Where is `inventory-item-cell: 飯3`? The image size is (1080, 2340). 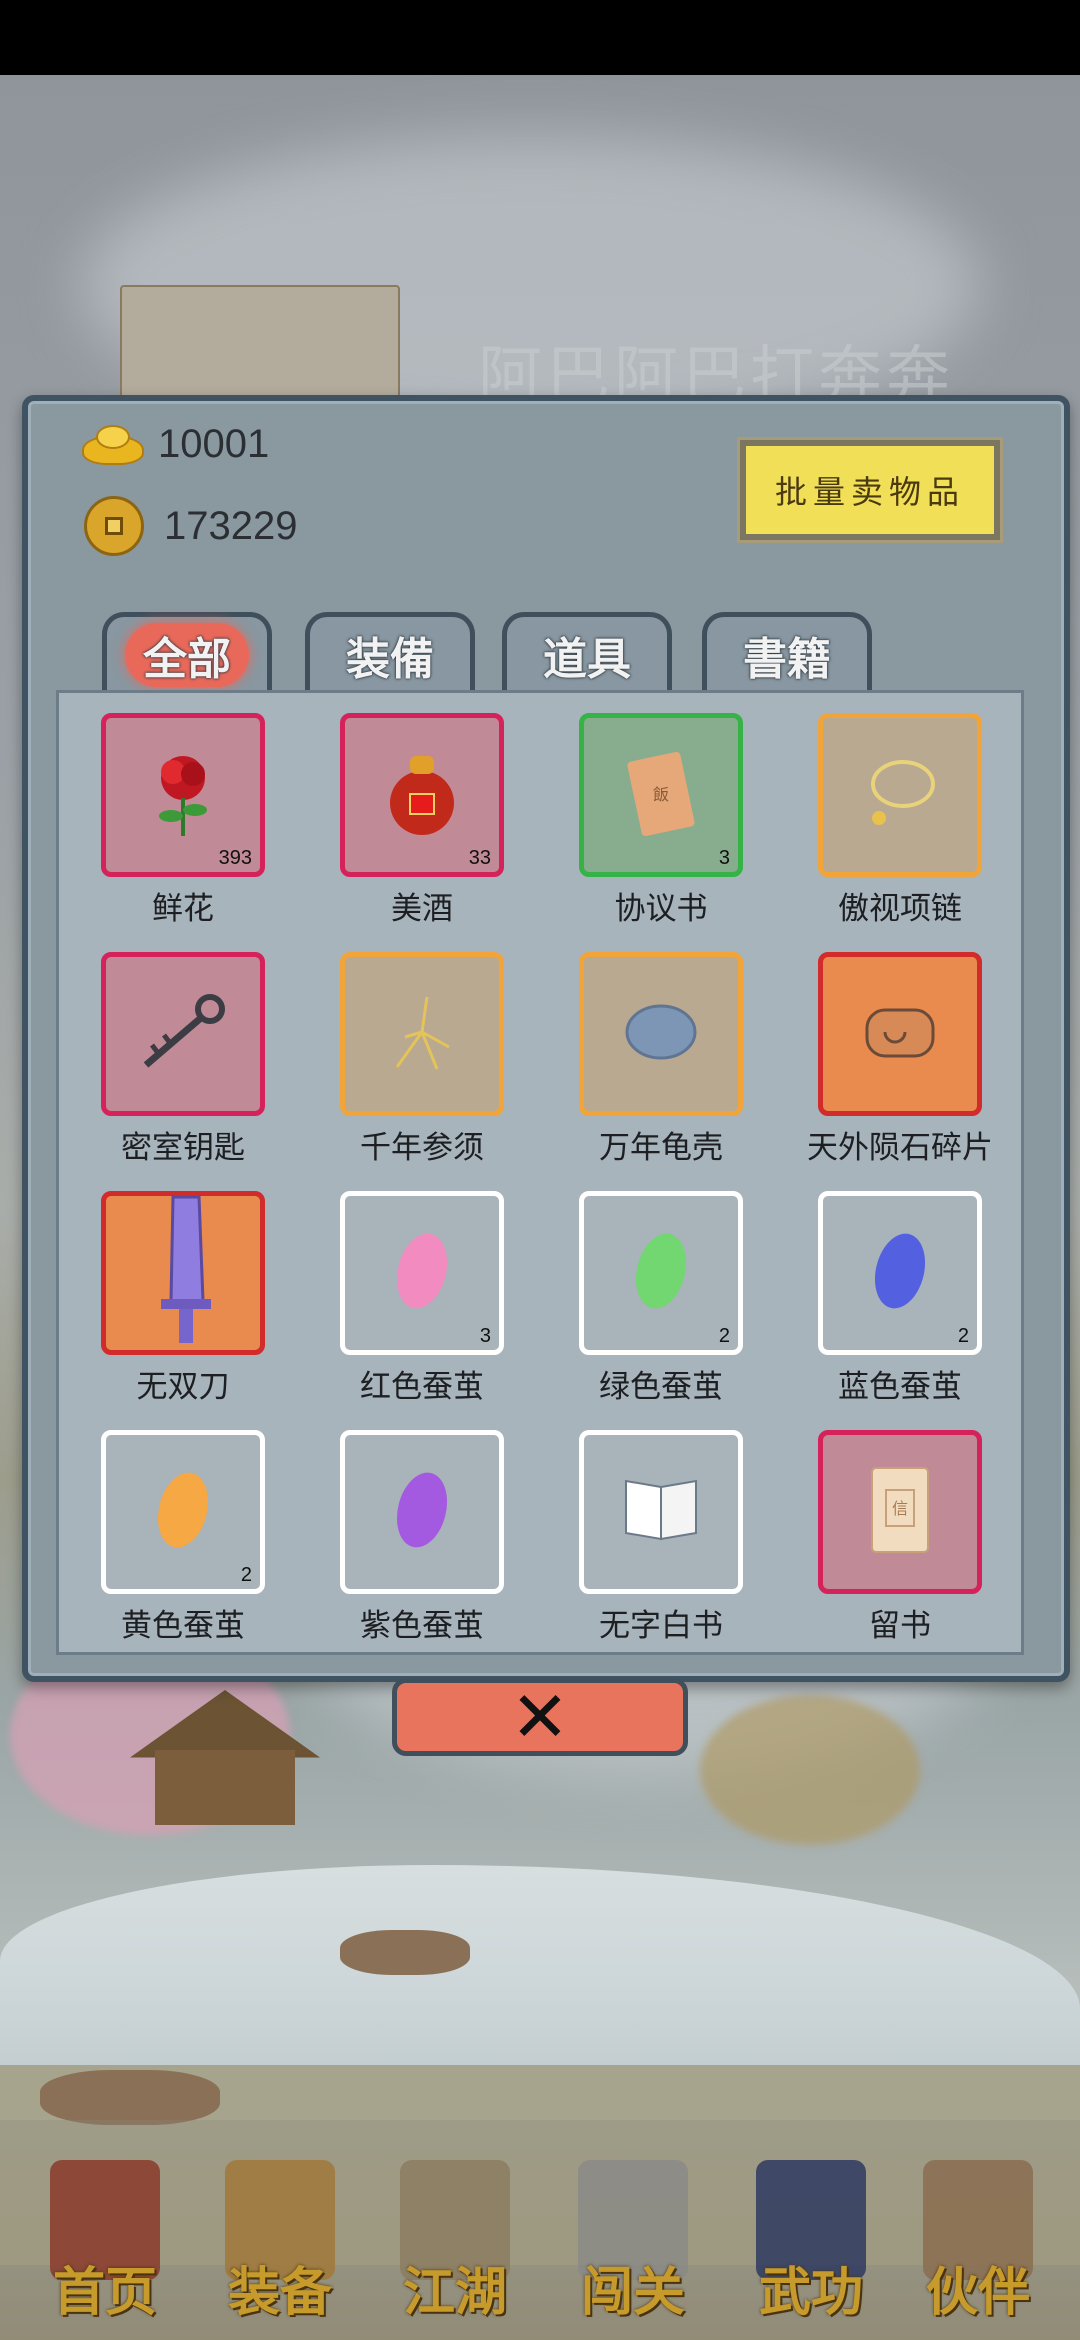 inventory-item-cell: 飯3 is located at coordinates (661, 795).